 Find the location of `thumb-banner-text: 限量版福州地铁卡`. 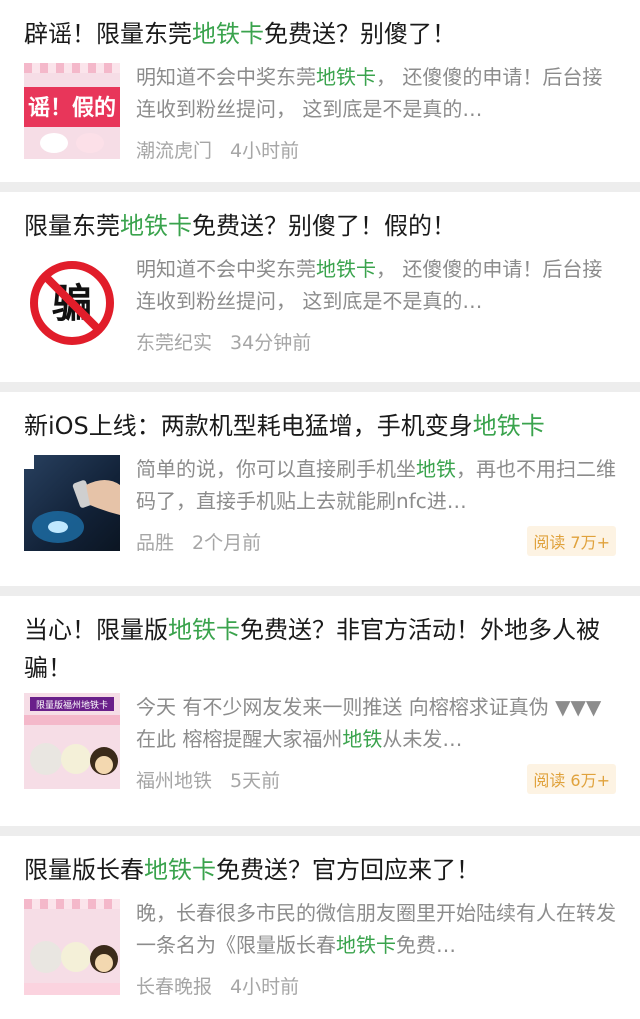

thumb-banner-text: 限量版福州地铁卡 is located at coordinates (72, 705).